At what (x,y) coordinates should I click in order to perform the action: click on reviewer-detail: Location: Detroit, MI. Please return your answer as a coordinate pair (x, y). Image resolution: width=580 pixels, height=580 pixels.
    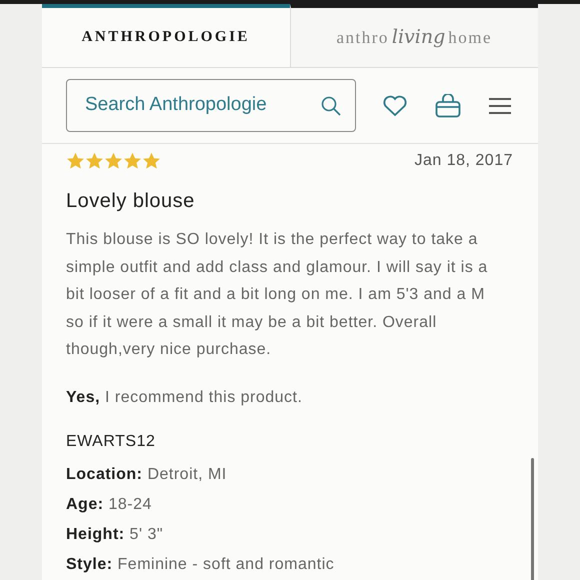
    Looking at the image, I should click on (147, 474).